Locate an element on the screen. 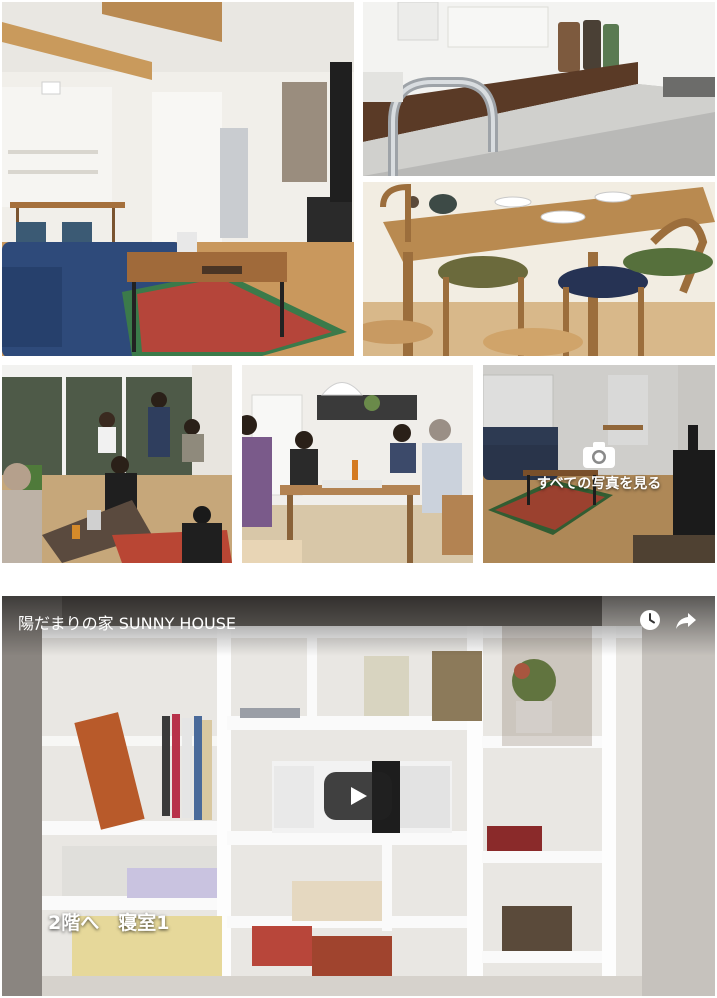 The image size is (717, 998). video-caption: 2階へ 寝室1 is located at coordinates (109, 923).